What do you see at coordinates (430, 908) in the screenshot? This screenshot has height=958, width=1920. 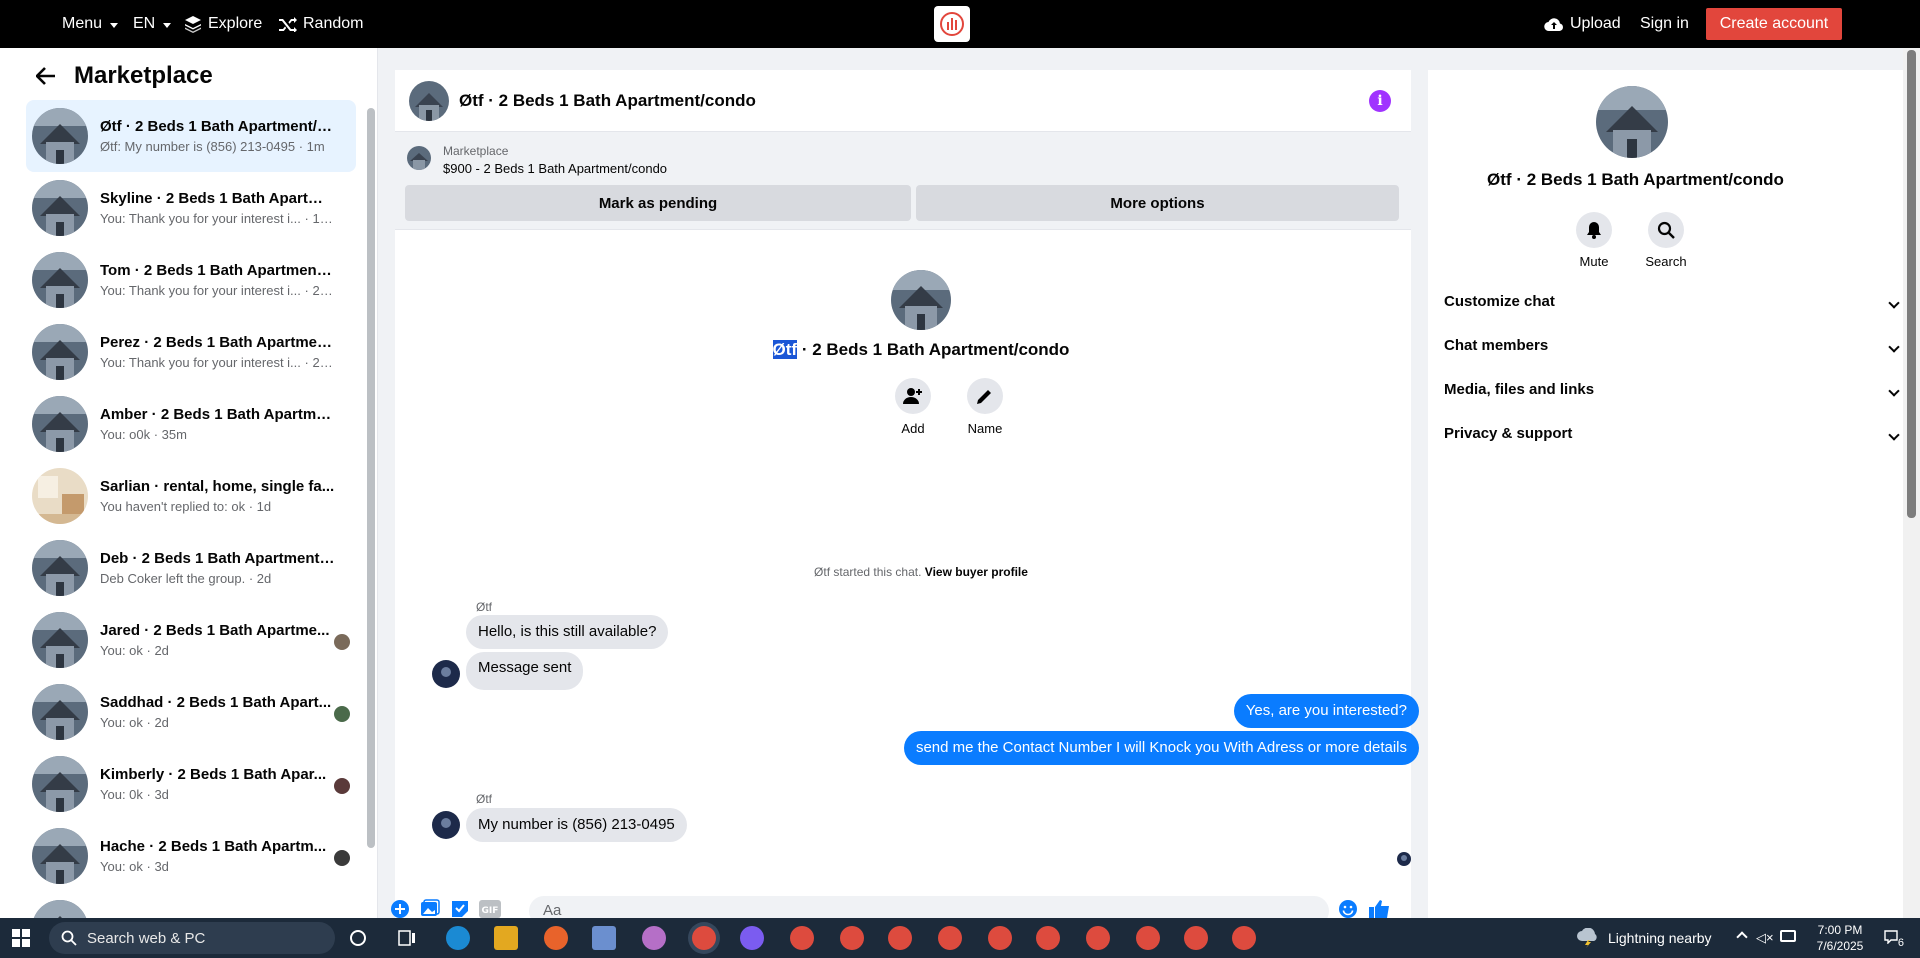 I see `photo-icon` at bounding box center [430, 908].